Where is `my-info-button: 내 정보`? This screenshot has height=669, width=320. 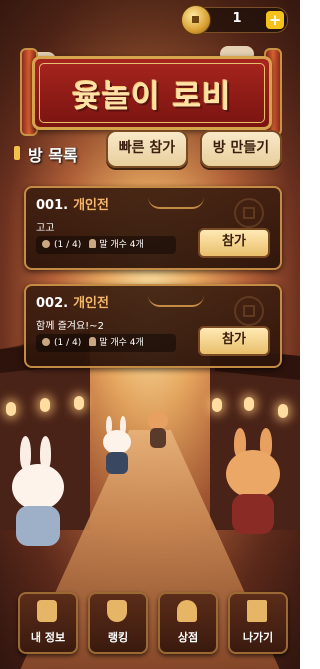 my-info-button: 내 정보 is located at coordinates (48, 623).